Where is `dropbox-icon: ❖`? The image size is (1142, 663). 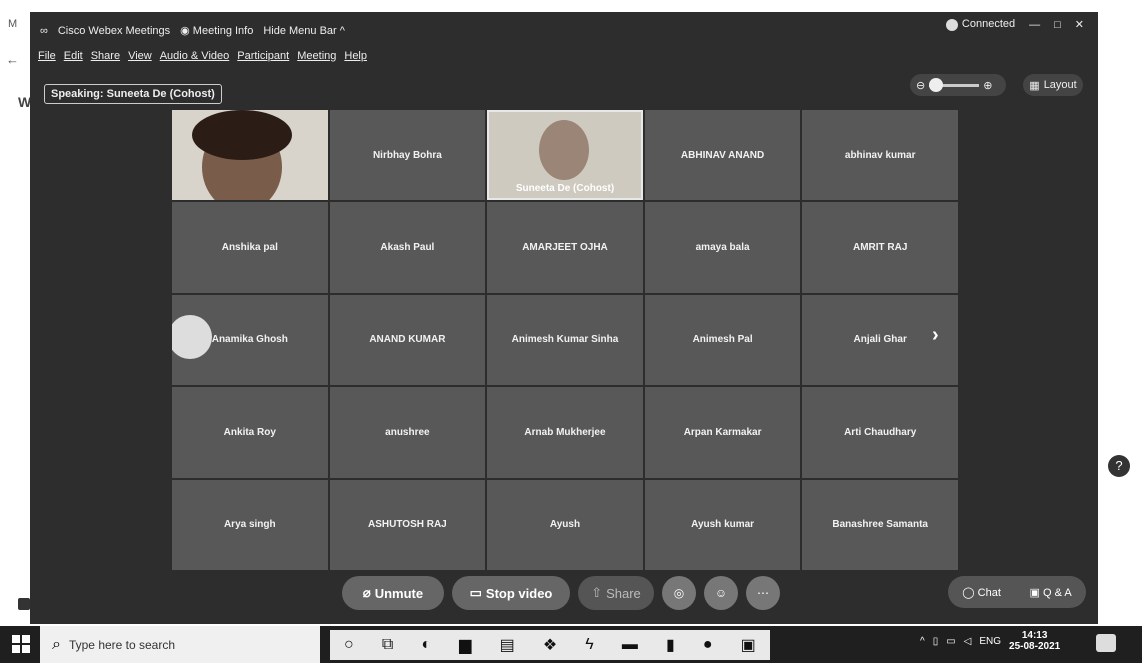 dropbox-icon: ❖ is located at coordinates (550, 645).